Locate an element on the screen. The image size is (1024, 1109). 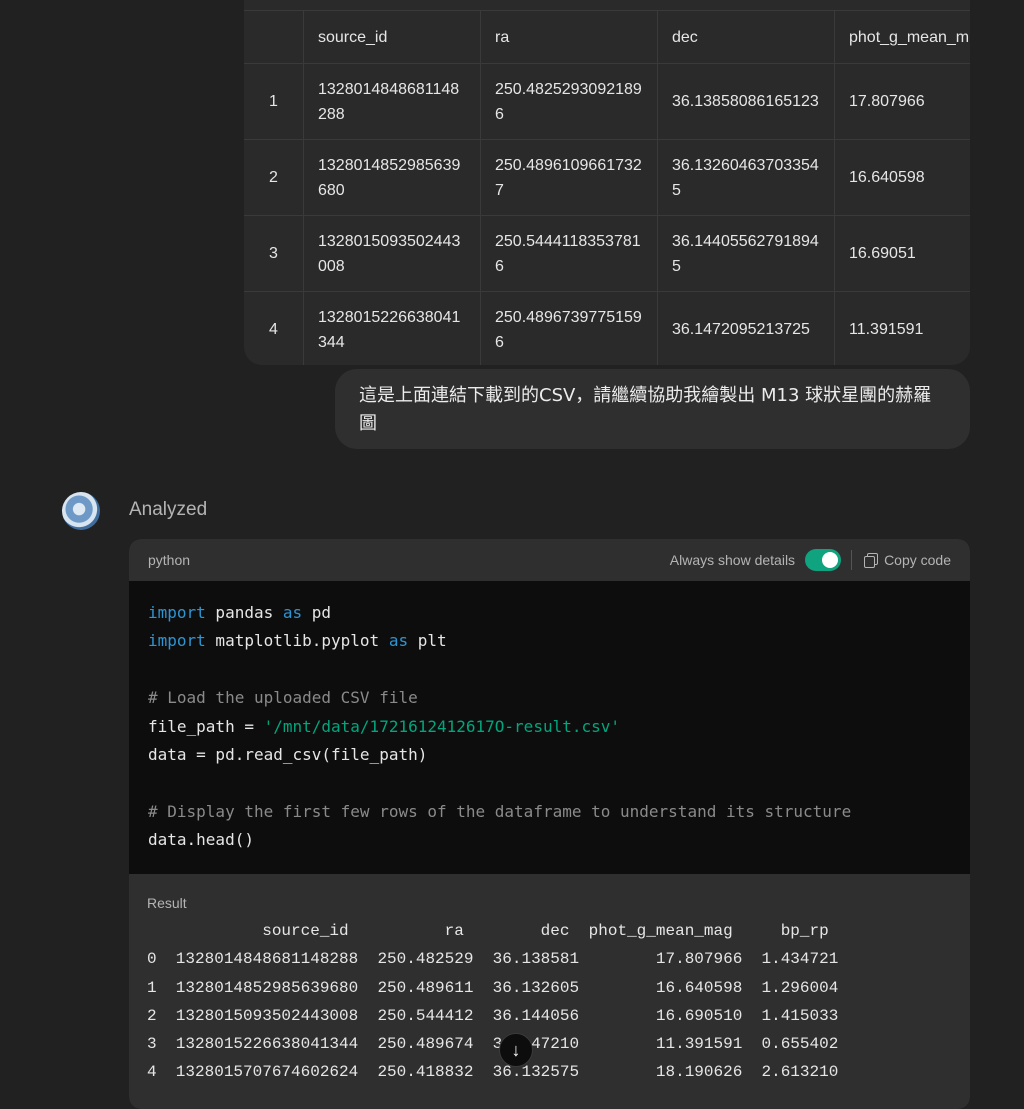
code-line: import matplotlib.pyplot as plt is located at coordinates (297, 640).